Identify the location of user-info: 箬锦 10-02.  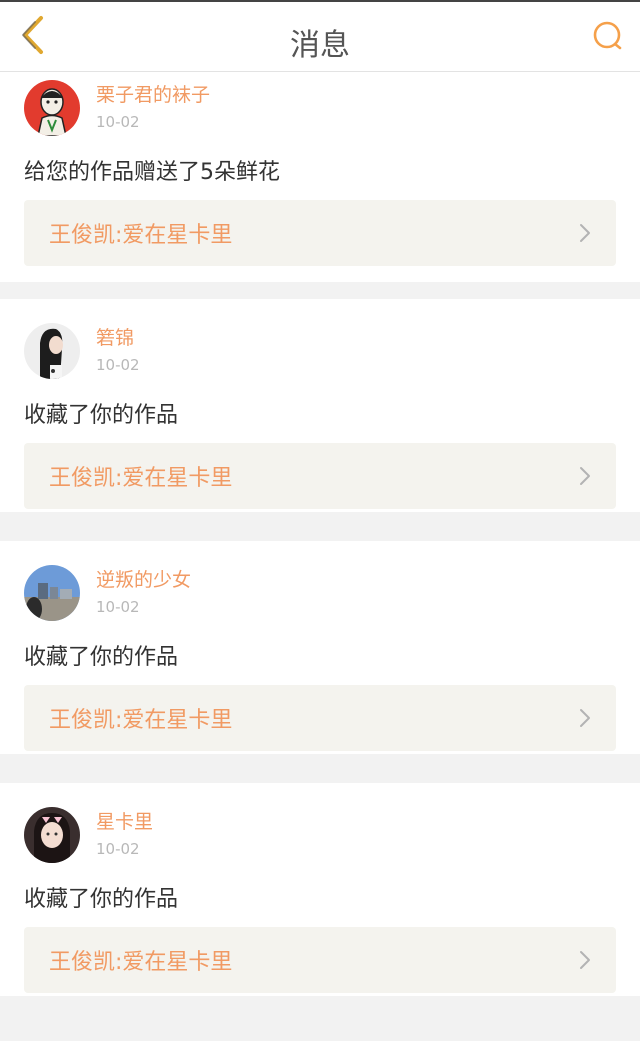
(118, 351).